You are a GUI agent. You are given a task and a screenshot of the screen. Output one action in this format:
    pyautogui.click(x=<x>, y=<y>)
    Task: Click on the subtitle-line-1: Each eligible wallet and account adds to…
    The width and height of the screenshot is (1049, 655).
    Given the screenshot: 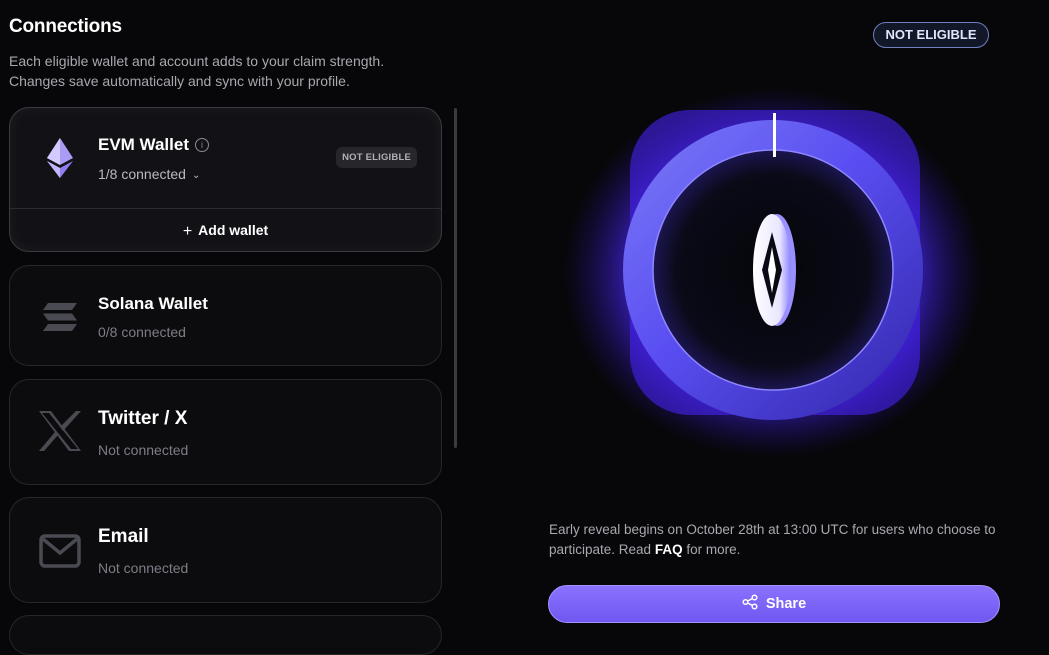 What is the action you would take?
    pyautogui.click(x=197, y=61)
    